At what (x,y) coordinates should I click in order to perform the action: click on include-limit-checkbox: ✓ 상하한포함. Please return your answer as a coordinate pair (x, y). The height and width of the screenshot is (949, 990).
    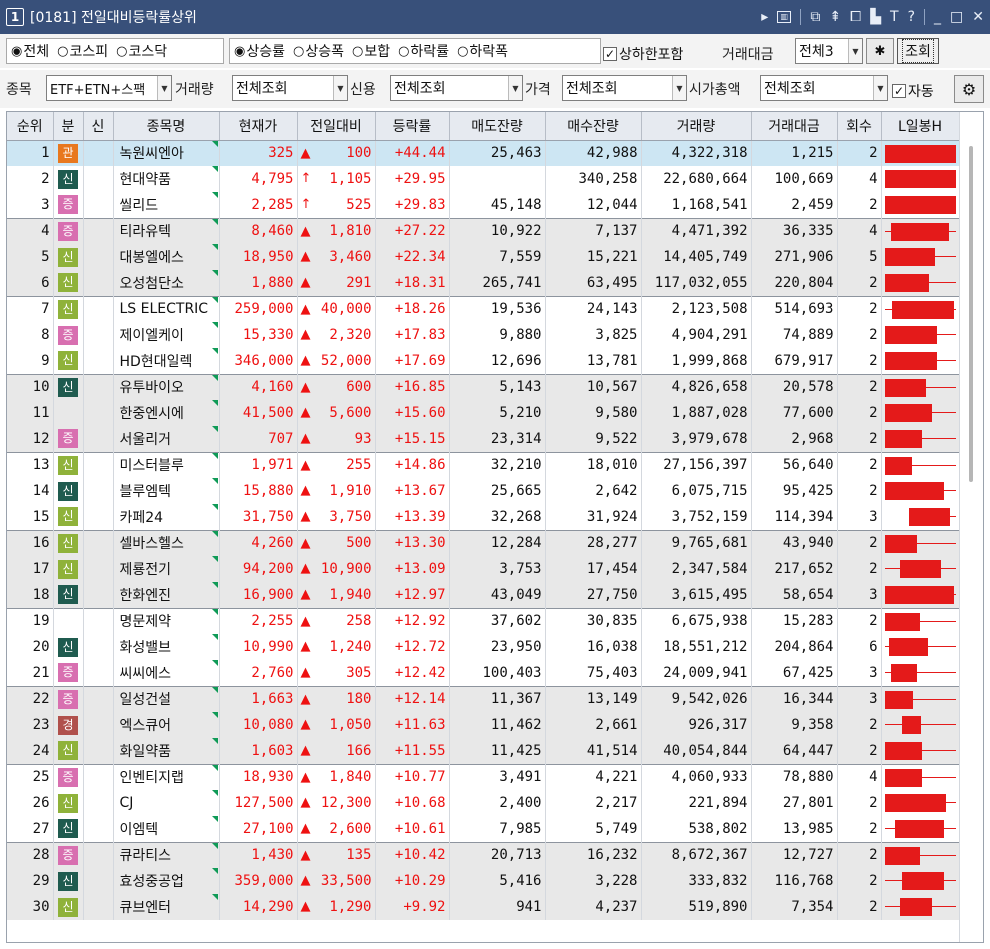
    Looking at the image, I should click on (643, 54).